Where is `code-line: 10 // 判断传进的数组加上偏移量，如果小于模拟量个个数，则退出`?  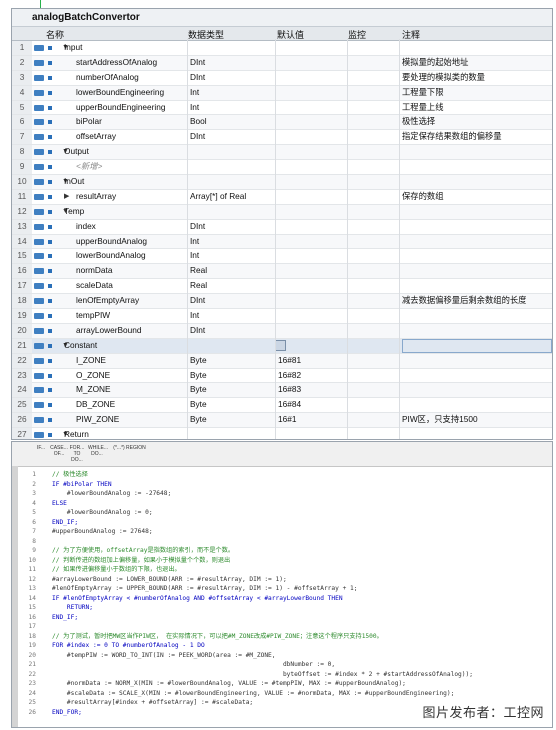 code-line: 10 // 判断传进的数组加上偏移量，如果小于模拟量个个数，则退出 is located at coordinates (282, 561).